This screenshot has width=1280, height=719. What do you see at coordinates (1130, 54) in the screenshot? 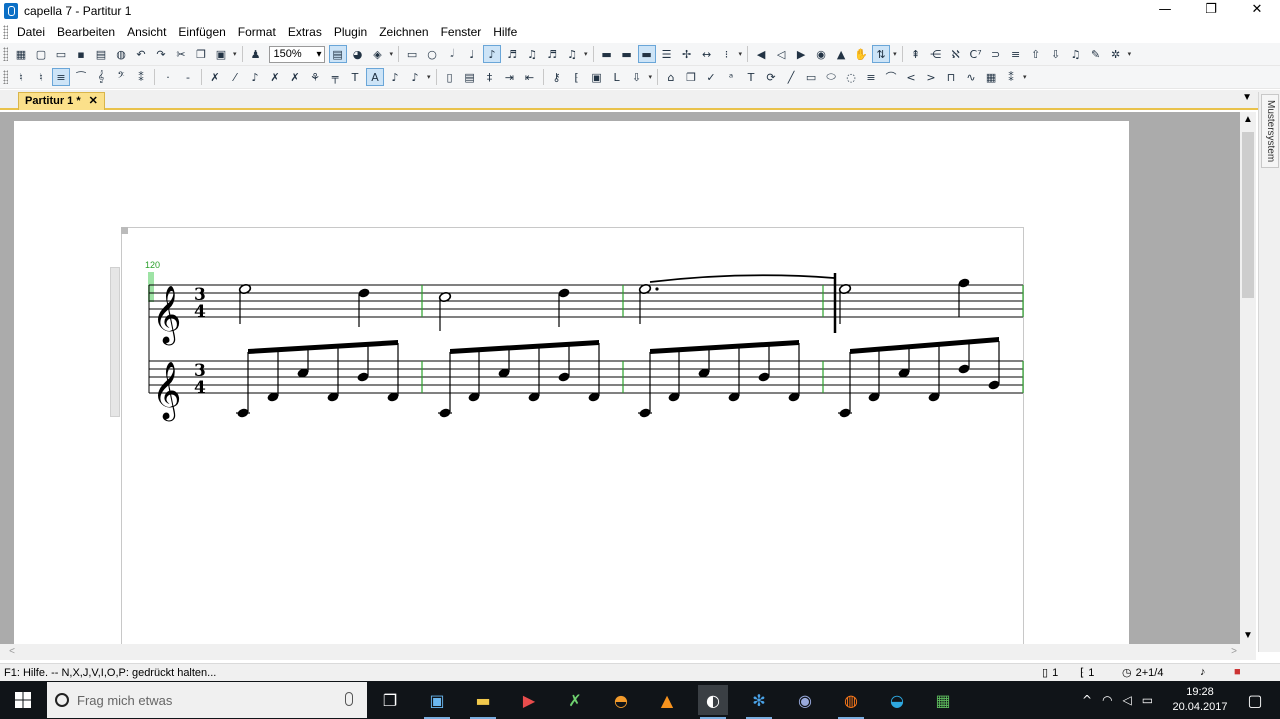
I see `tools-dropdown: ▾` at bounding box center [1130, 54].